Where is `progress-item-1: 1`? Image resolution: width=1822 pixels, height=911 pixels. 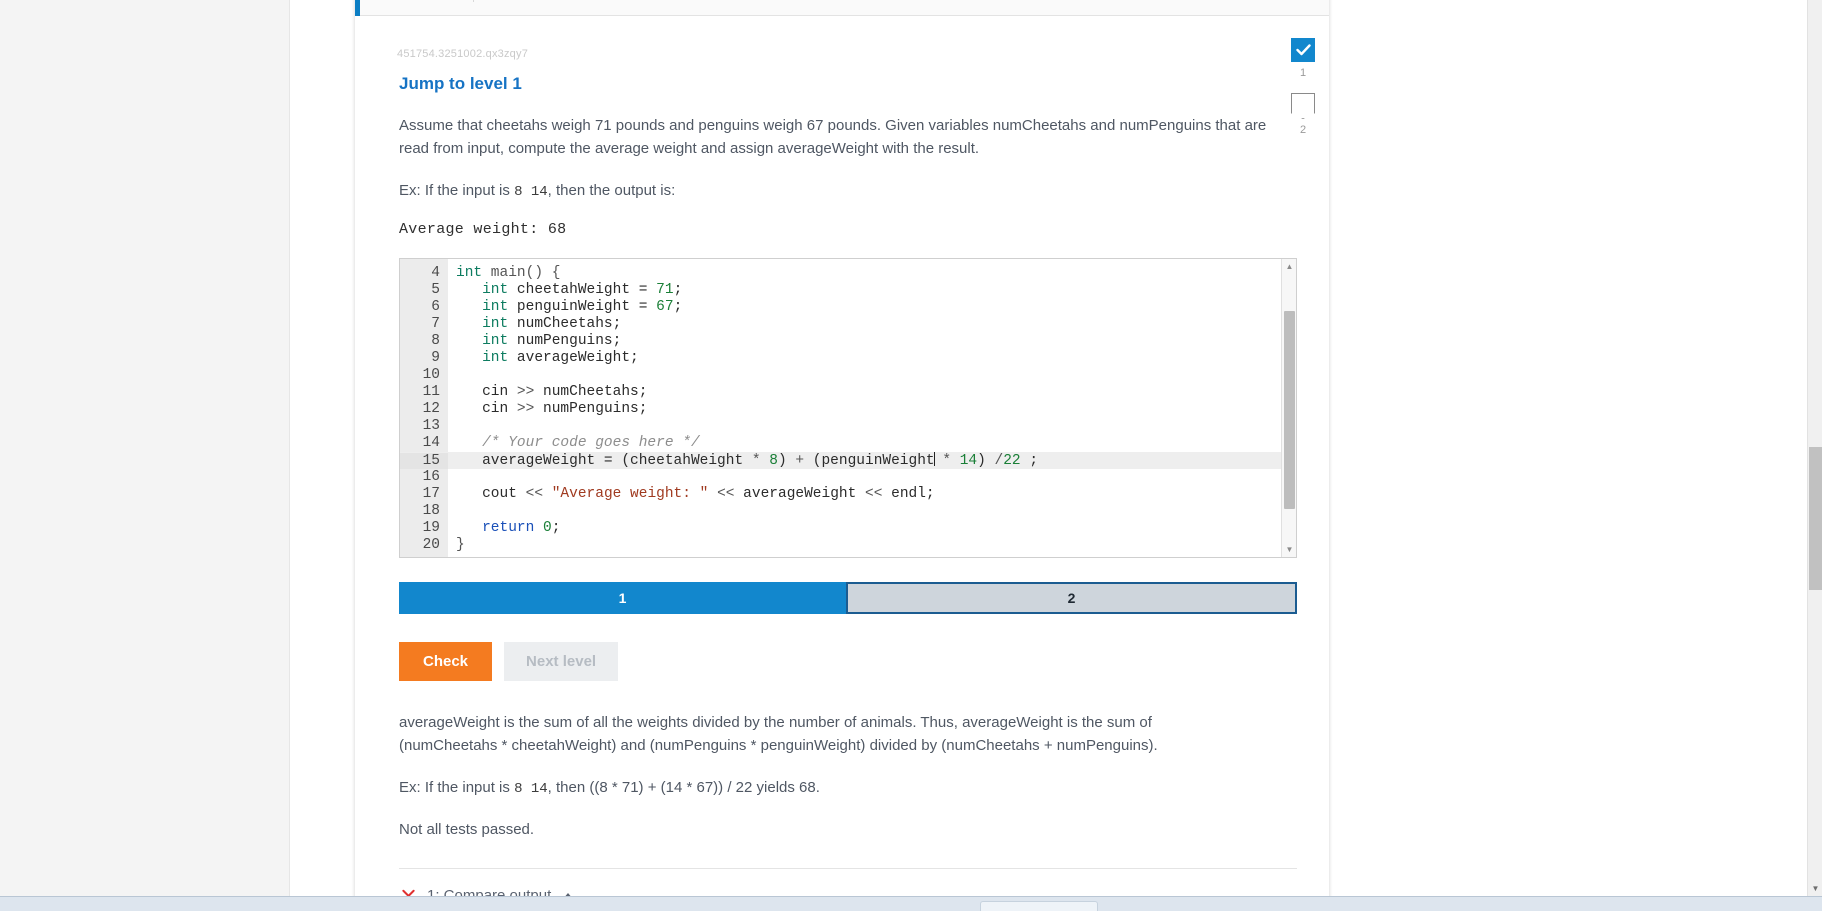
progress-item-1: 1 is located at coordinates (1303, 58).